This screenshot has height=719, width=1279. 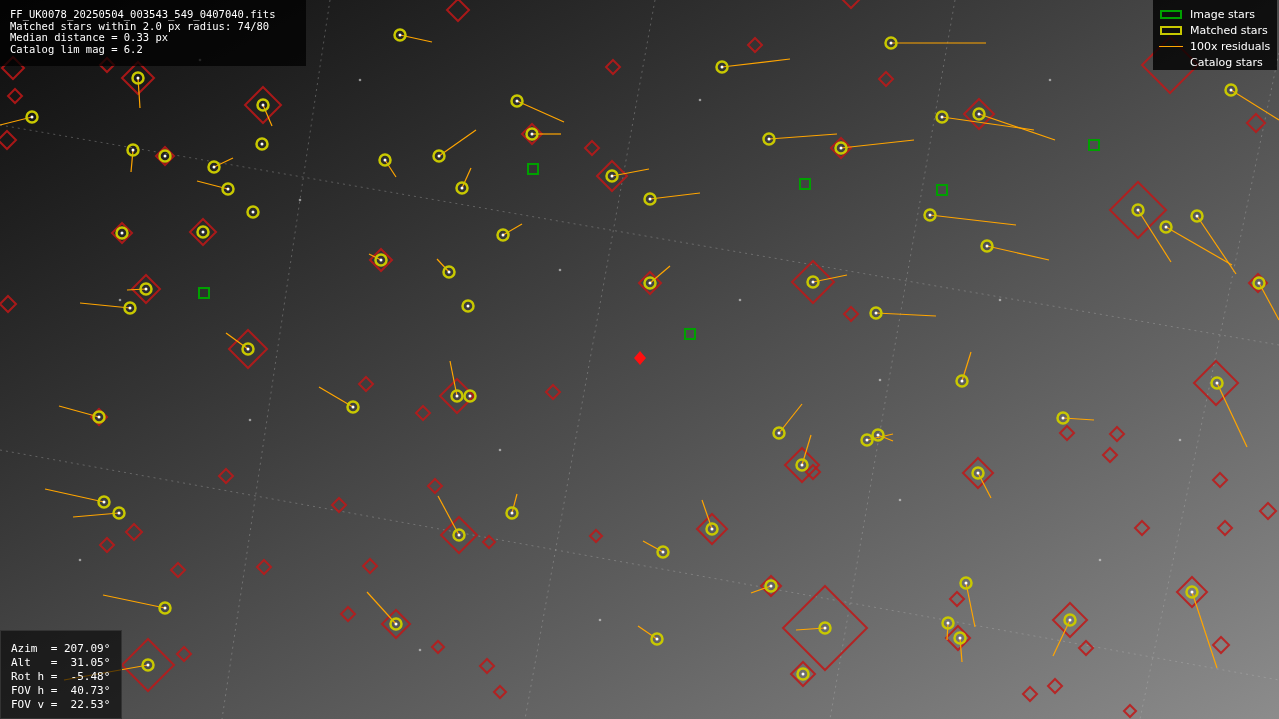 I want to click on legend-label: 100x residuals, so click(x=1230, y=46).